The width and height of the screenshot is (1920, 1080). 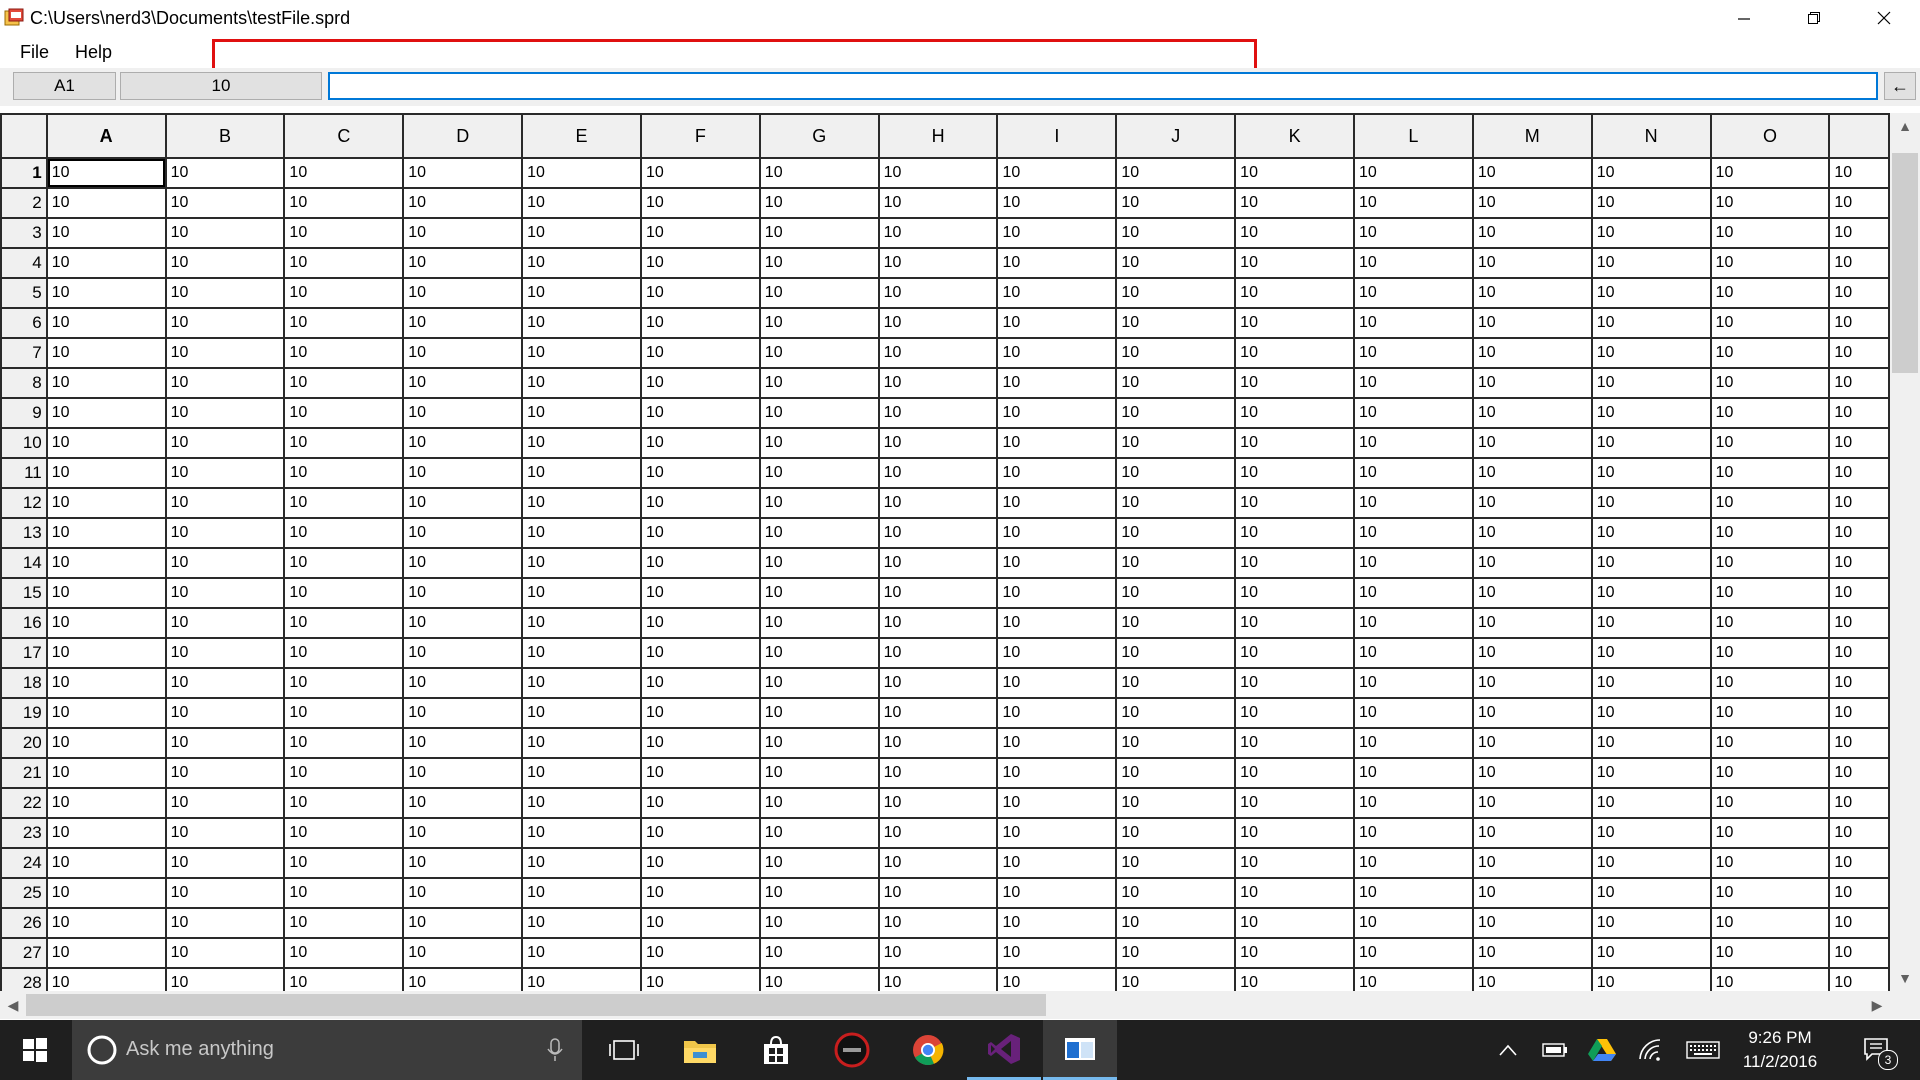 What do you see at coordinates (1877, 1050) in the screenshot?
I see `action-center-button: 3` at bounding box center [1877, 1050].